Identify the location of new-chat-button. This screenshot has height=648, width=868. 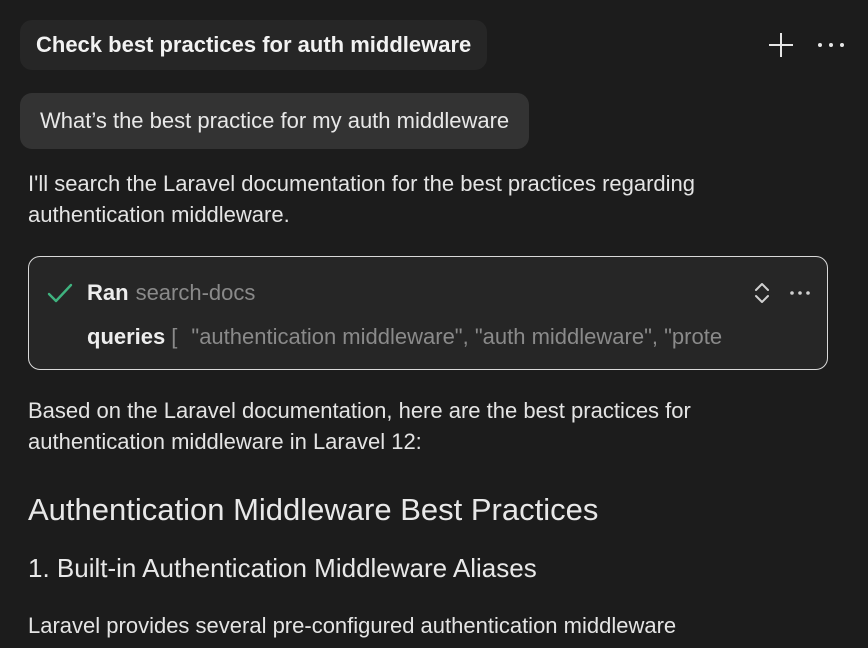
(781, 45).